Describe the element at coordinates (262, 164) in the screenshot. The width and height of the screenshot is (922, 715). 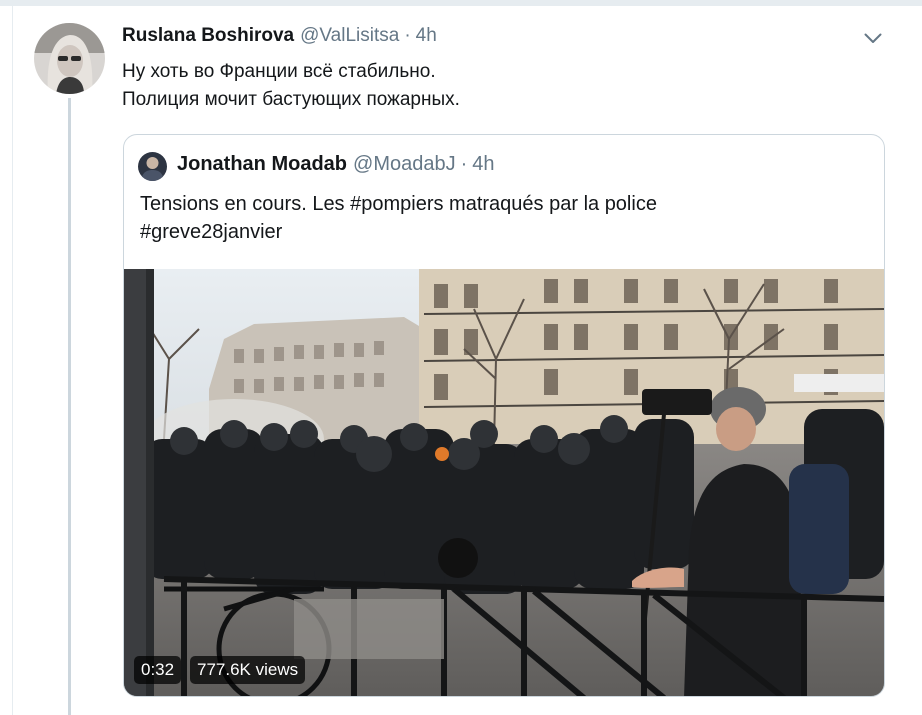
I see `quoted-author-name: Jonathan Moadab` at that location.